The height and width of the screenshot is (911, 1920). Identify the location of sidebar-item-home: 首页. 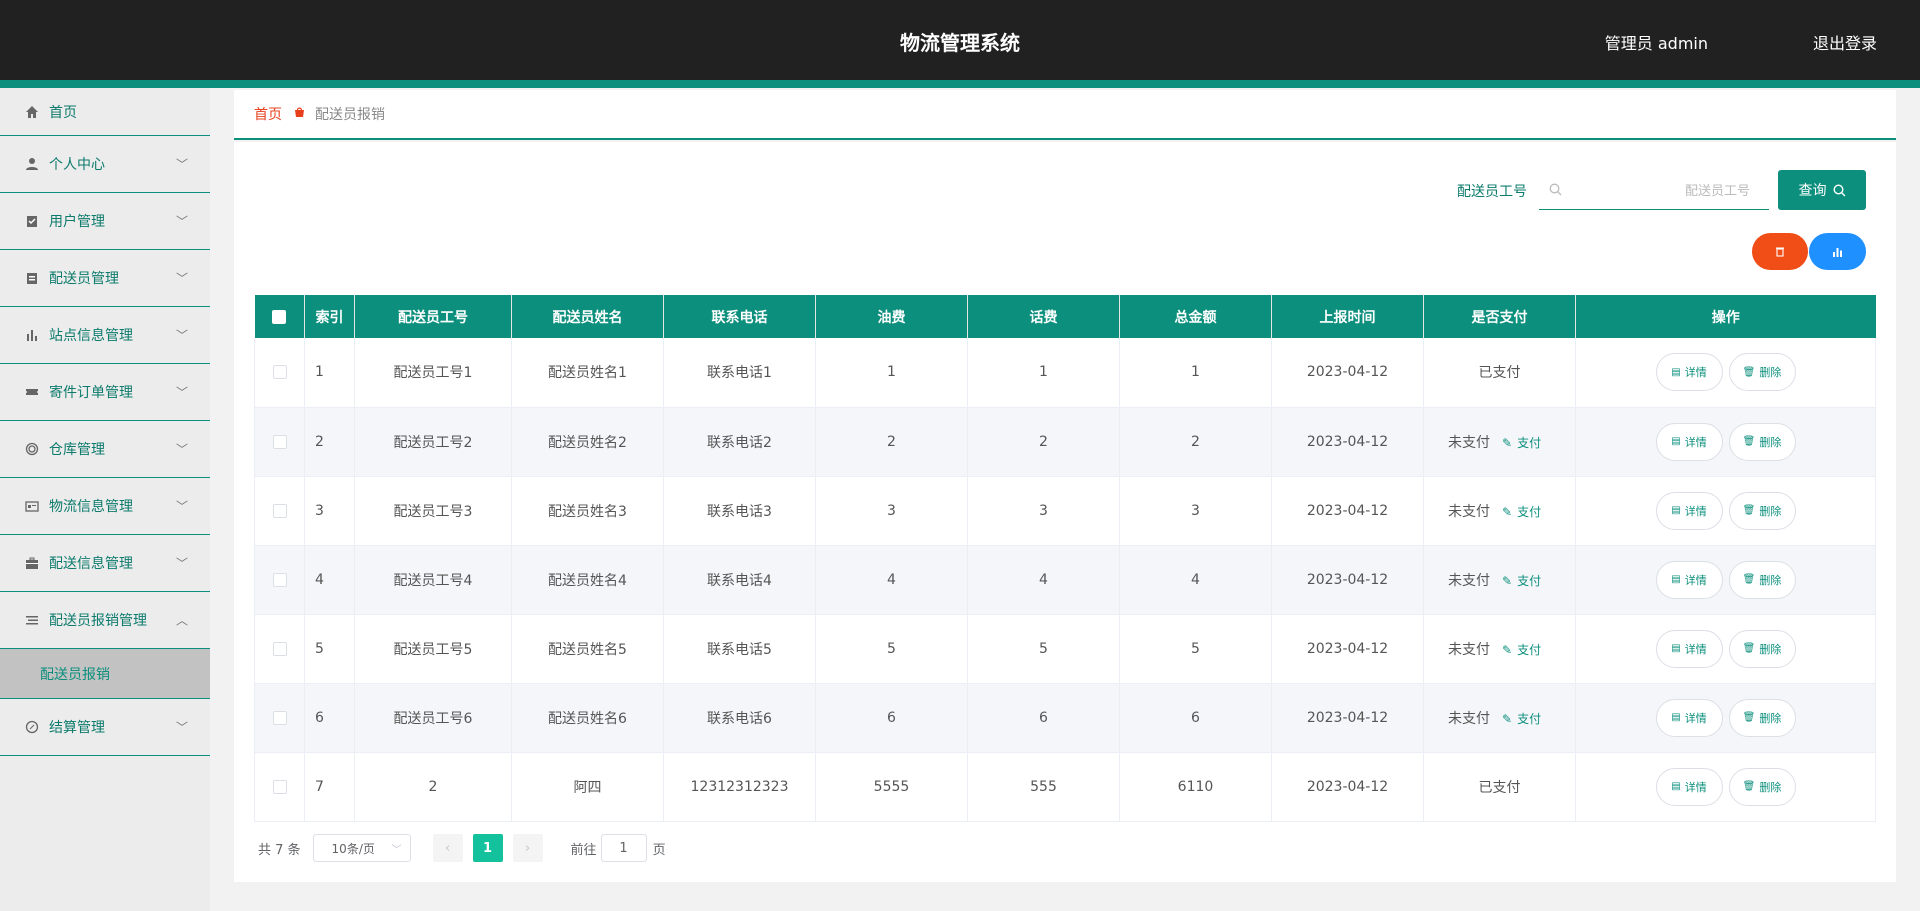
(105, 112).